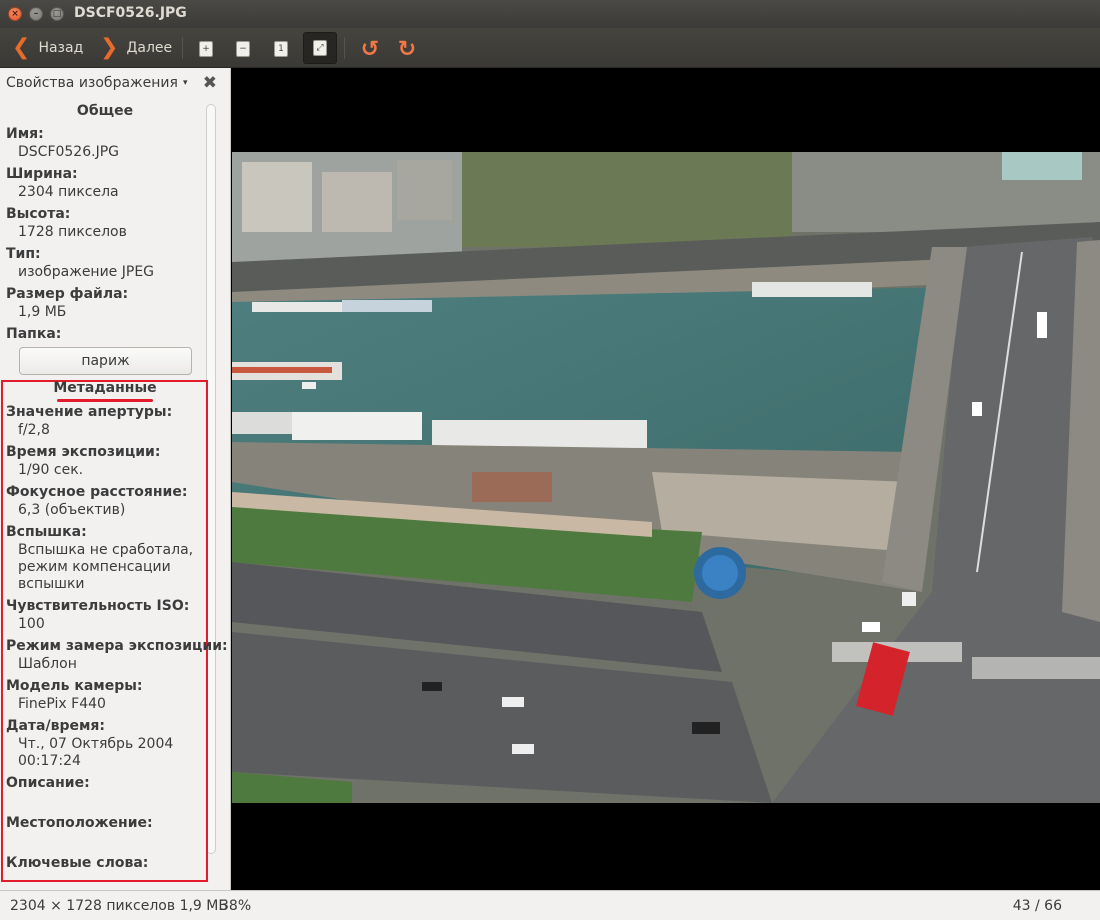 This screenshot has height=920, width=1100. I want to click on focal-length-value: 6,3 (объектив), so click(72, 510).